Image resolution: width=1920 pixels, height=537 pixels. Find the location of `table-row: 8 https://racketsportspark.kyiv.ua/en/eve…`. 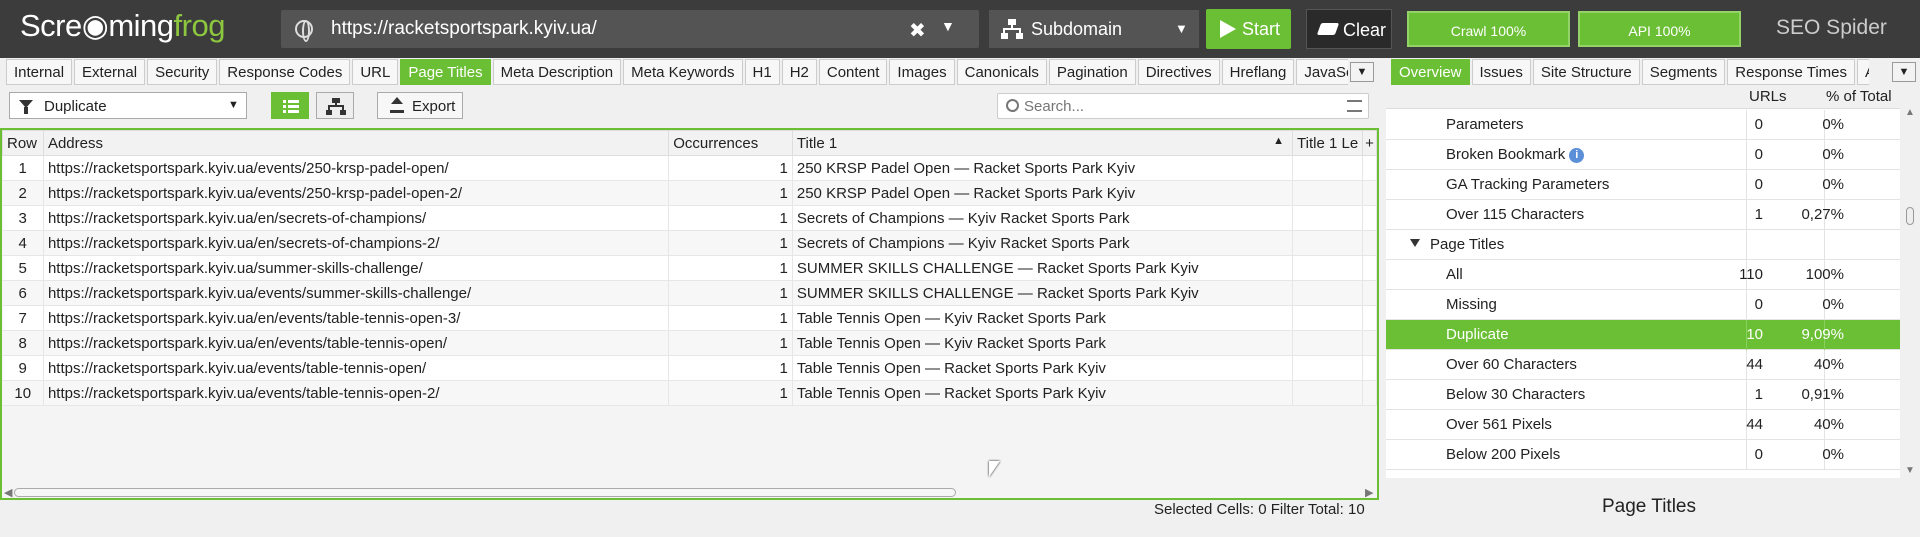

table-row: 8 https://racketsportspark.kyiv.ua/en/eve… is located at coordinates (690, 343).